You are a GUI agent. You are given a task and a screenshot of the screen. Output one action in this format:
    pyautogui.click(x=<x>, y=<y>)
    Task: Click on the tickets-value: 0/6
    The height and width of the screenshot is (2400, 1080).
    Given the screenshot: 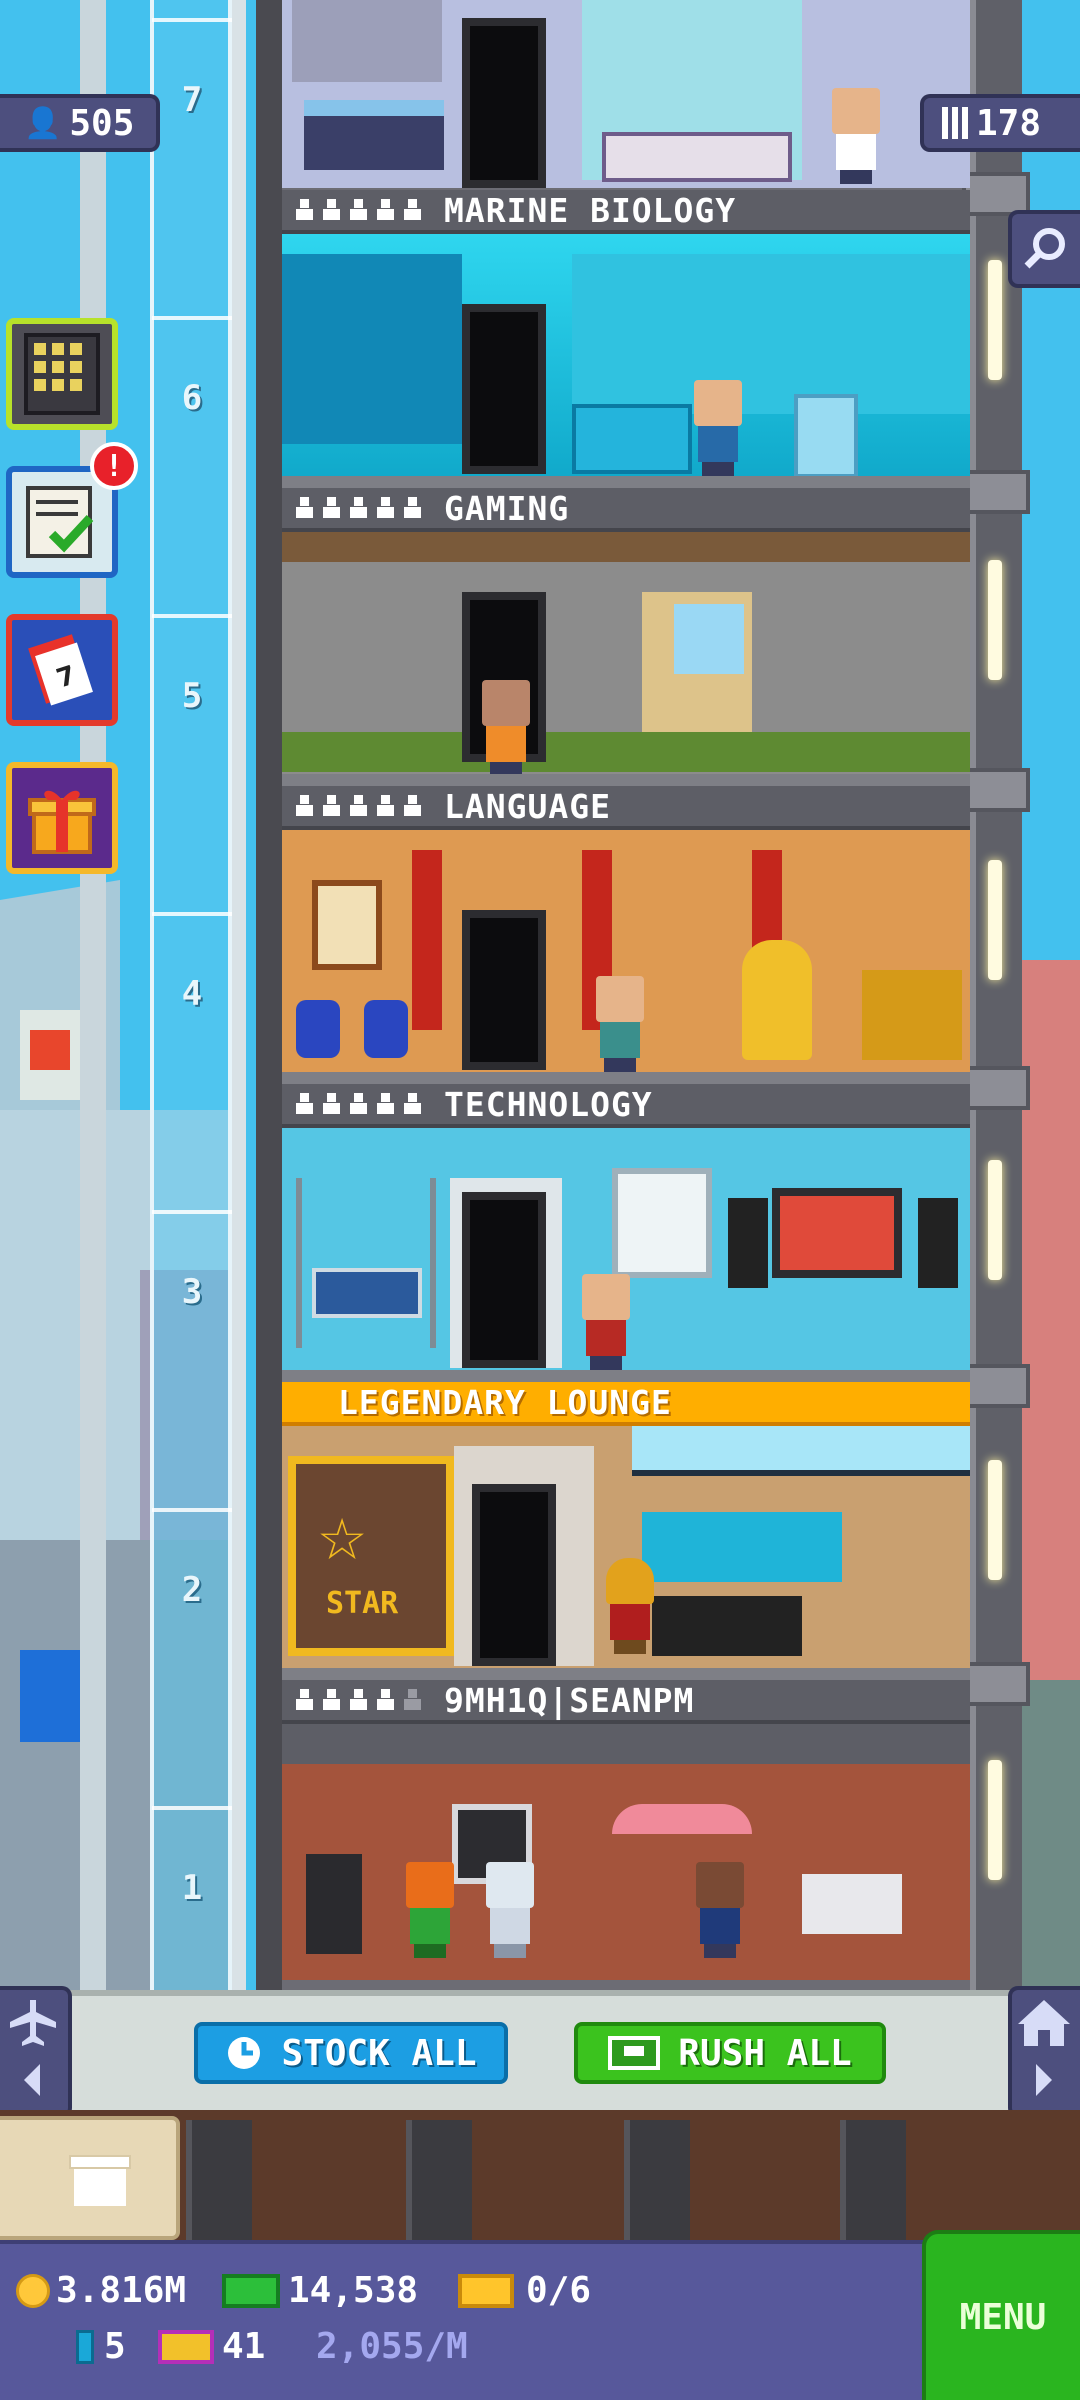 What is the action you would take?
    pyautogui.click(x=559, y=2290)
    